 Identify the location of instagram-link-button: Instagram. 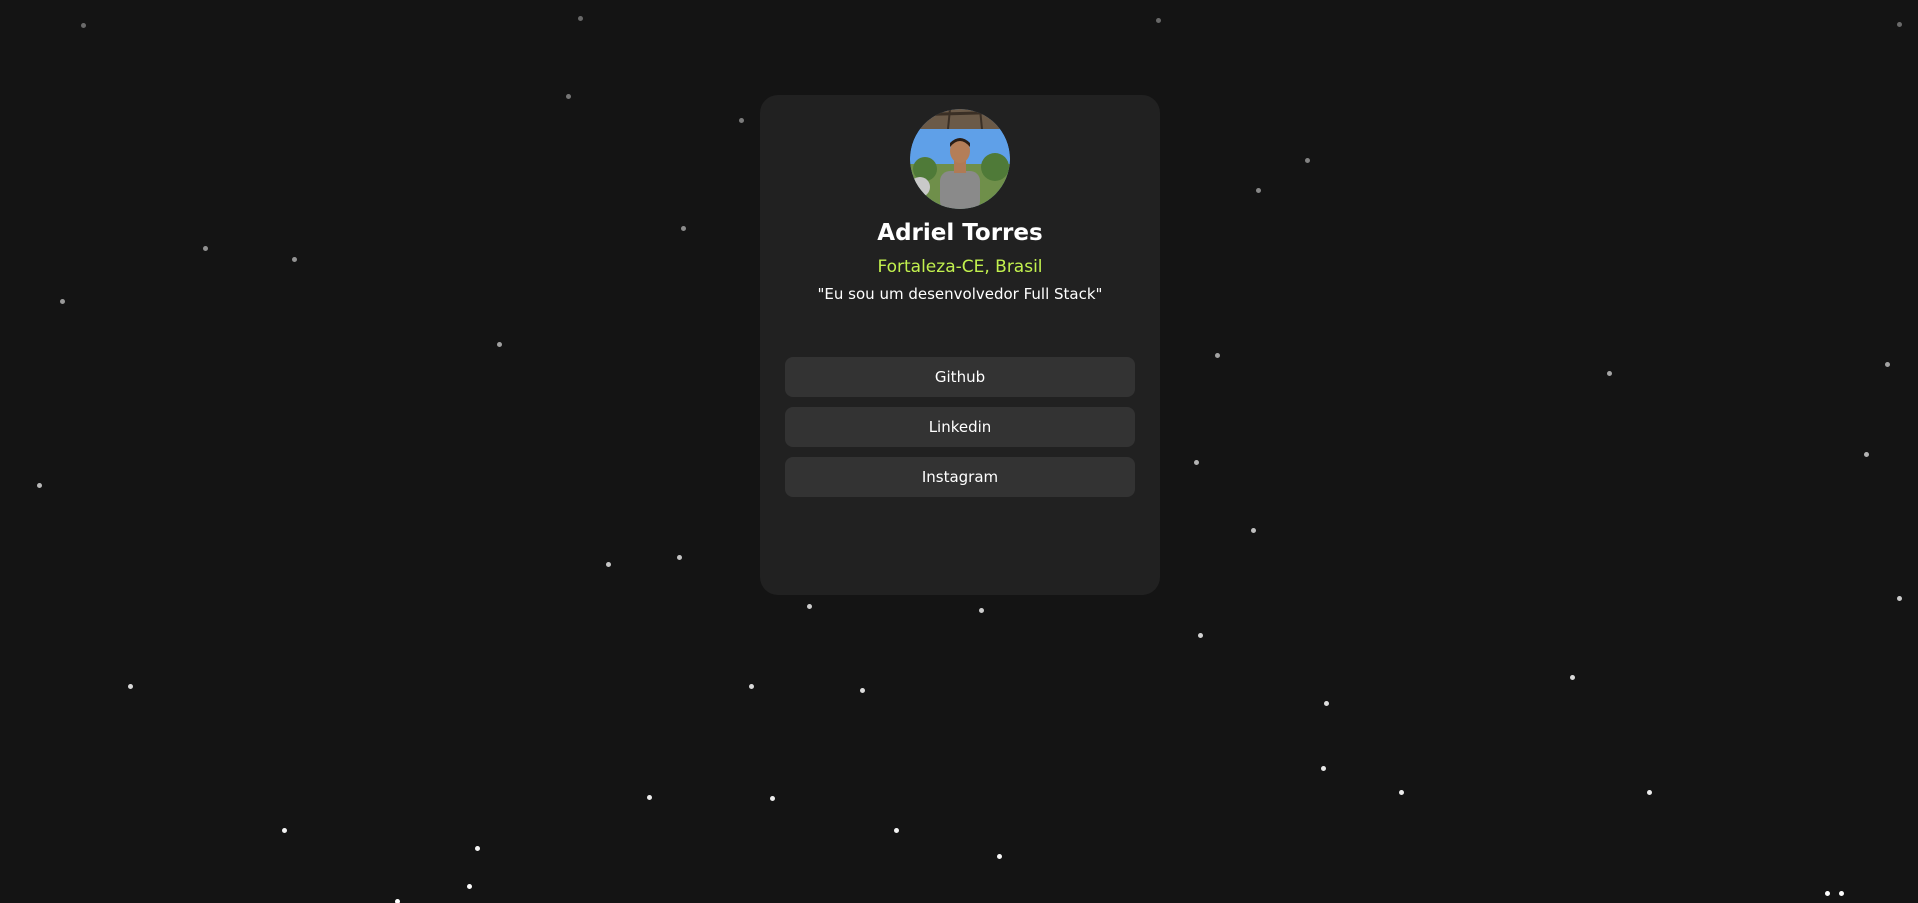
(960, 477).